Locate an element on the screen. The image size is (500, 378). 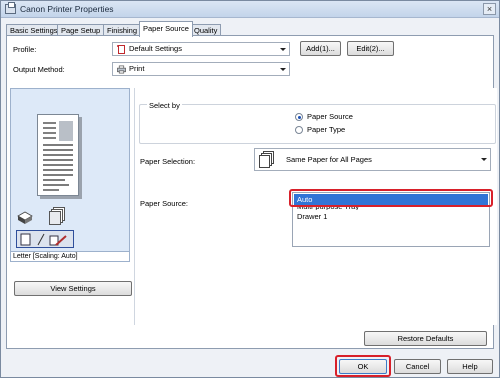
output-method-dropdown: Print is located at coordinates (201, 69).